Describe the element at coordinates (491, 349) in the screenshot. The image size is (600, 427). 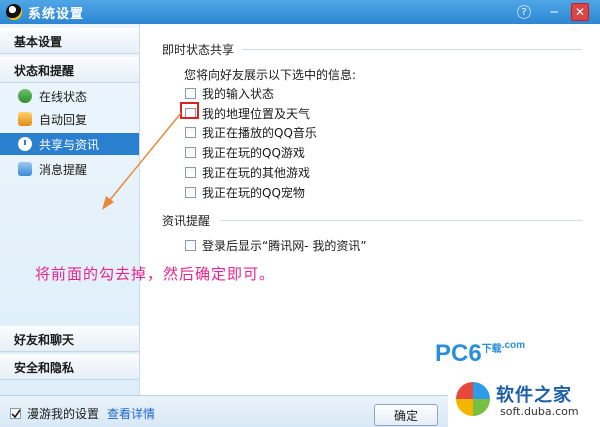
I see `pc6-sub: 下载` at that location.